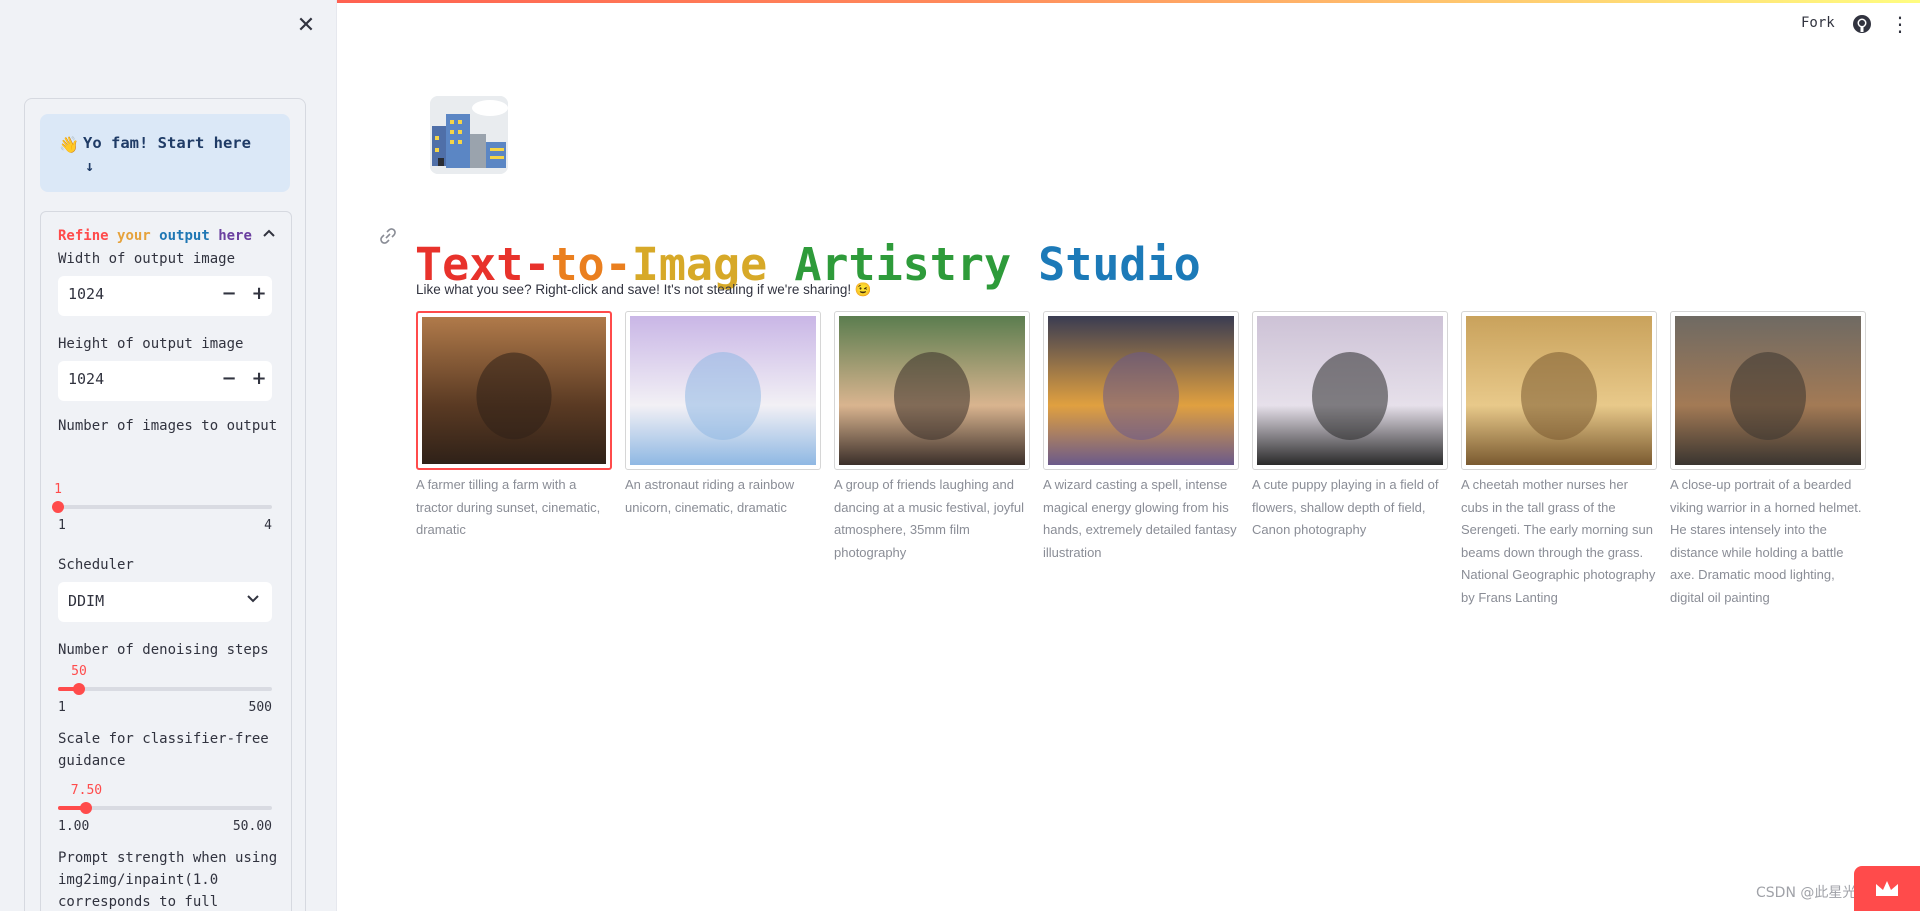  Describe the element at coordinates (165, 808) in the screenshot. I see `guidance-slider: 7.50 1.00 50.00` at that location.